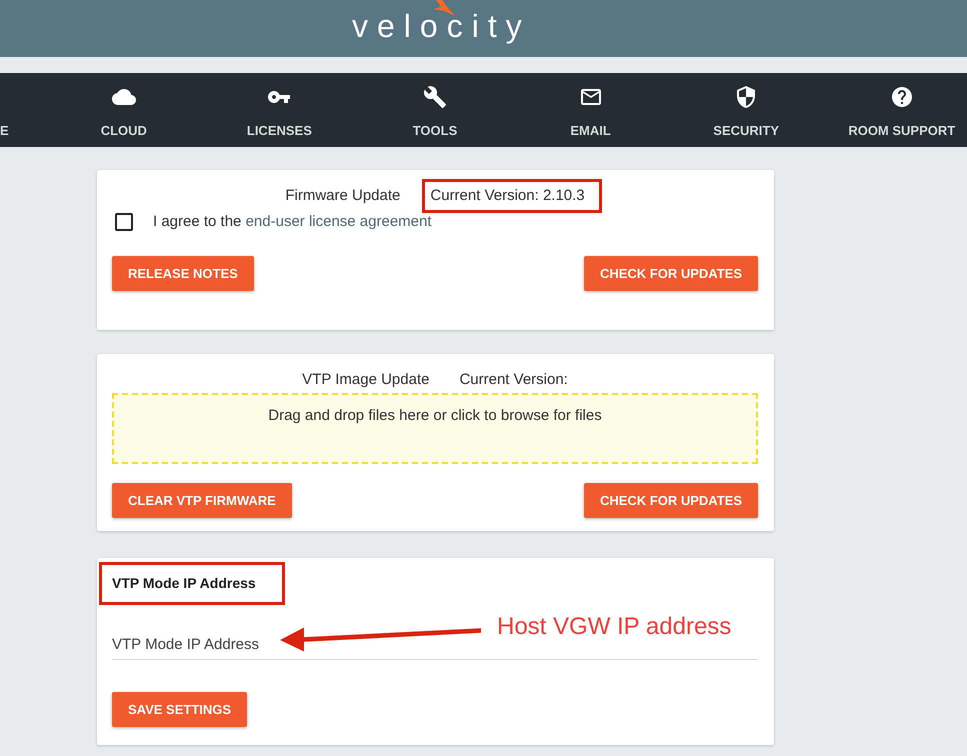 The image size is (967, 756). I want to click on nav-item: TOOLS, so click(435, 112).